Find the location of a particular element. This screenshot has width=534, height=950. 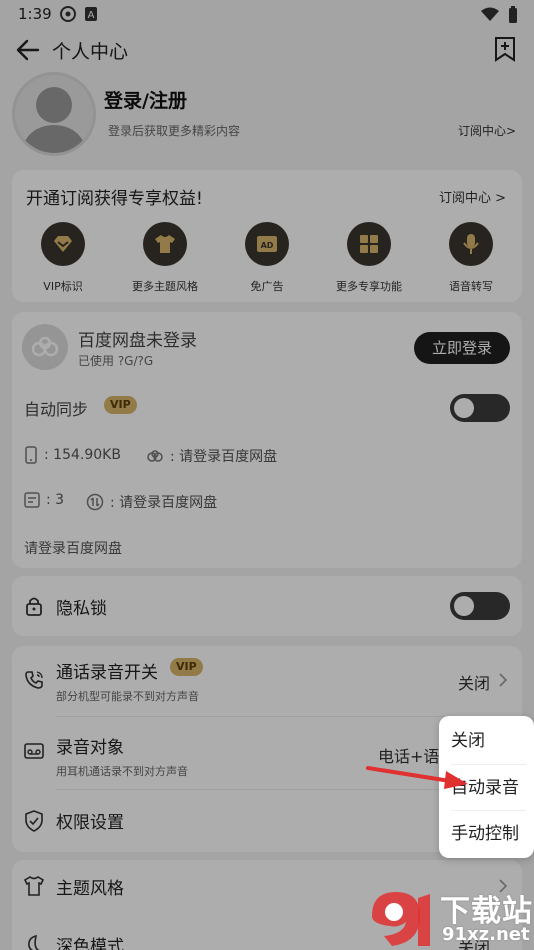

red-annotation-arrow-icon is located at coordinates (417, 777).